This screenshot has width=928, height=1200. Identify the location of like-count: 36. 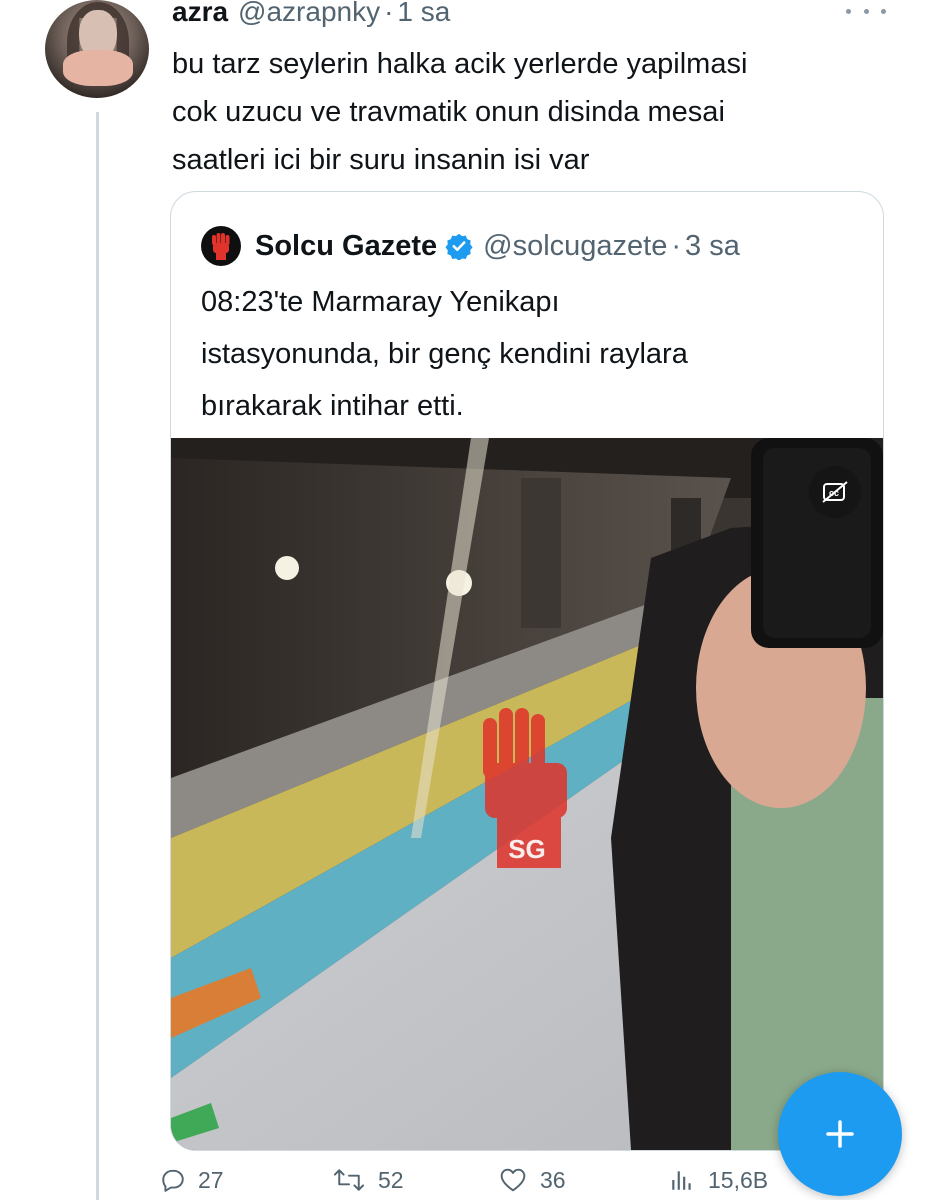
(553, 1179).